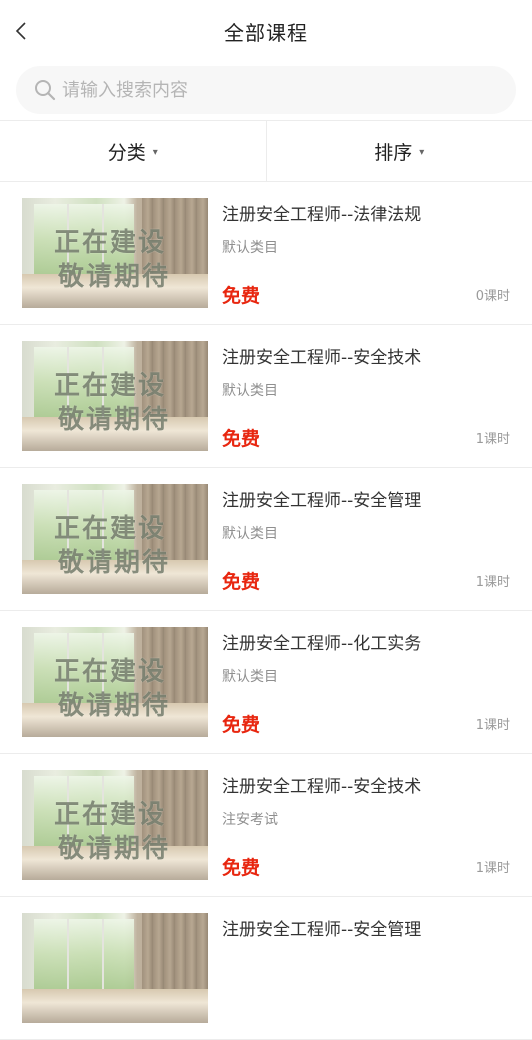 This screenshot has width=532, height=1040. I want to click on course-item: 注册安全工程师--安全管理, so click(266, 968).